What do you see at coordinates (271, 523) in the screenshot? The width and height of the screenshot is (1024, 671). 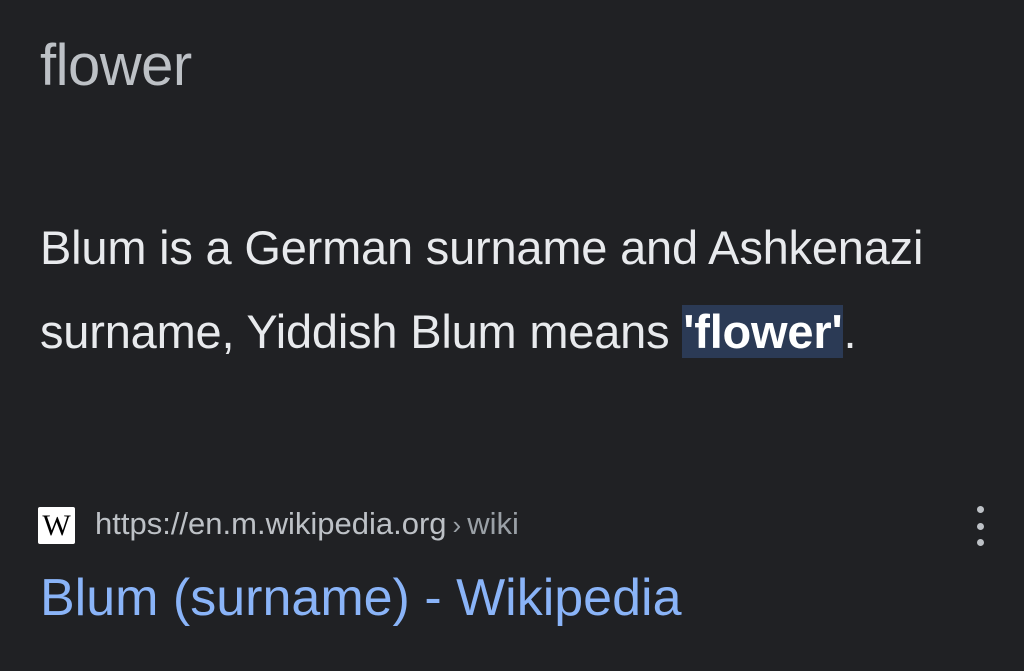 I see `url-domain: https://en.m.wikipedia.org` at bounding box center [271, 523].